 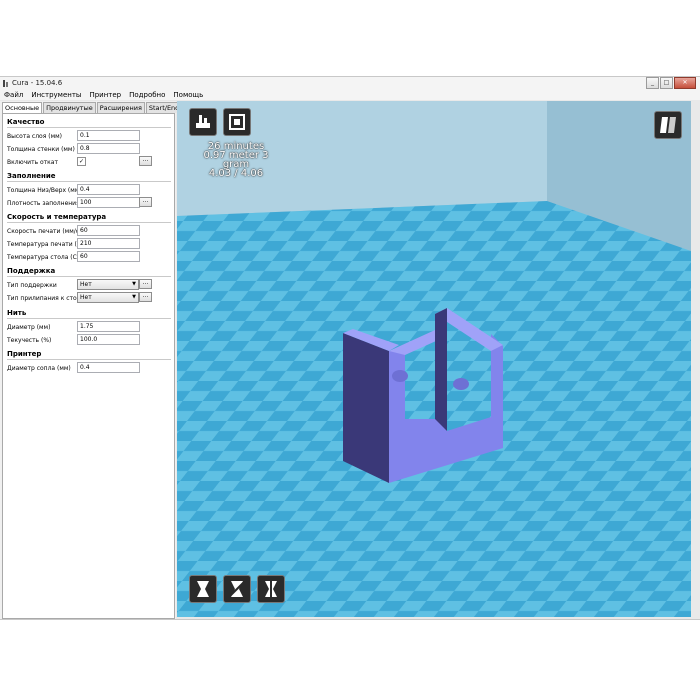 I want to click on menu-machine: Принтер, so click(x=105, y=95).